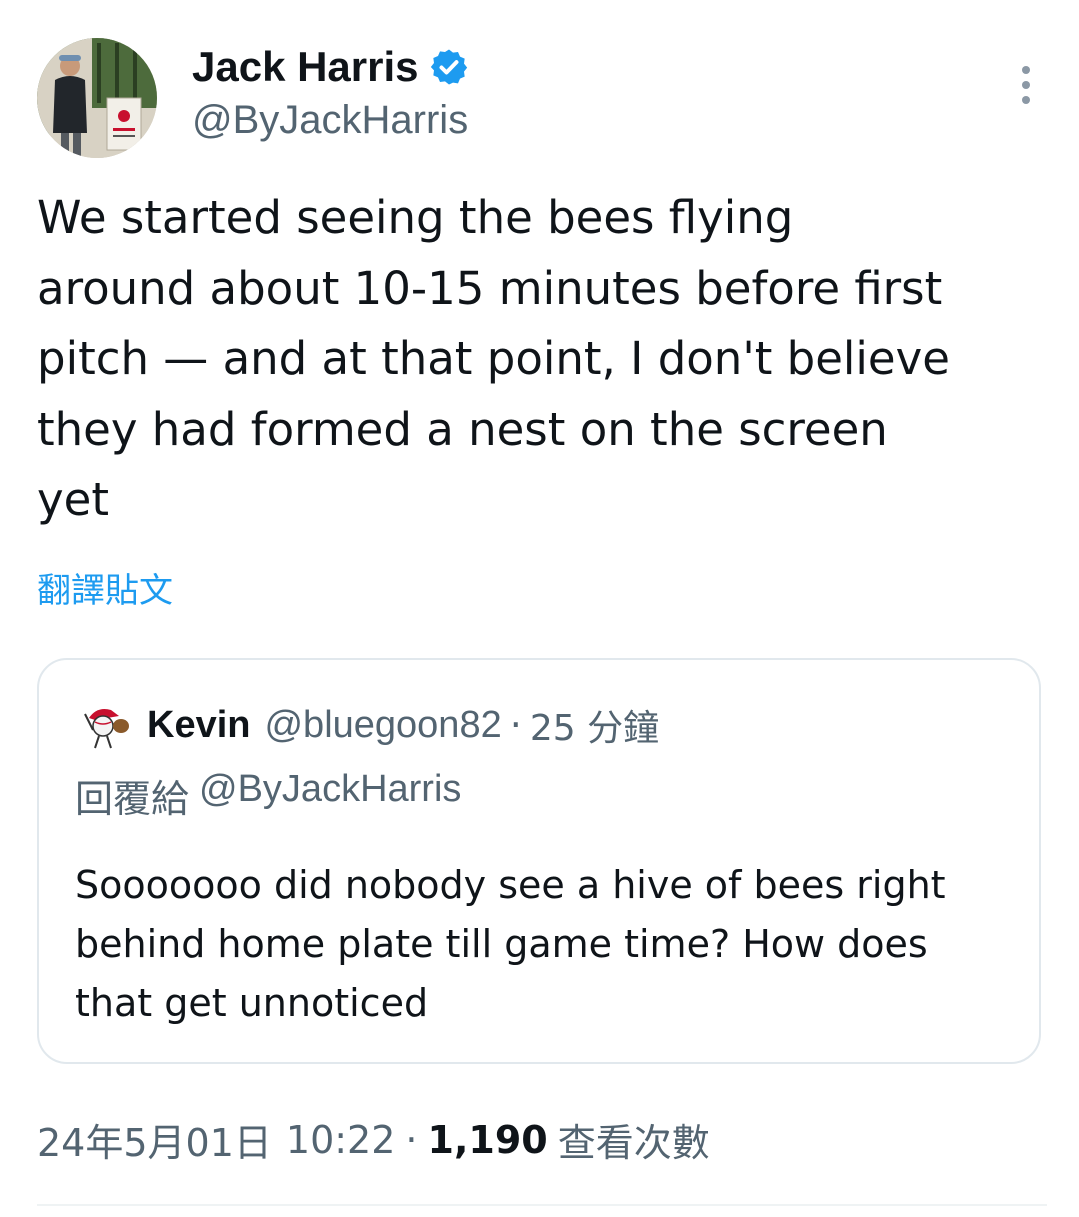  I want to click on views-label: 查看次數, so click(633, 1143).